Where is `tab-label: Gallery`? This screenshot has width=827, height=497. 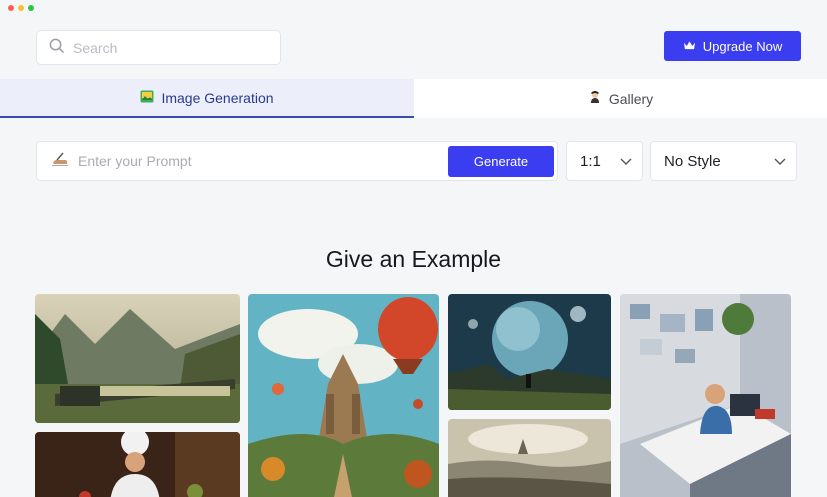
tab-label: Gallery is located at coordinates (631, 98).